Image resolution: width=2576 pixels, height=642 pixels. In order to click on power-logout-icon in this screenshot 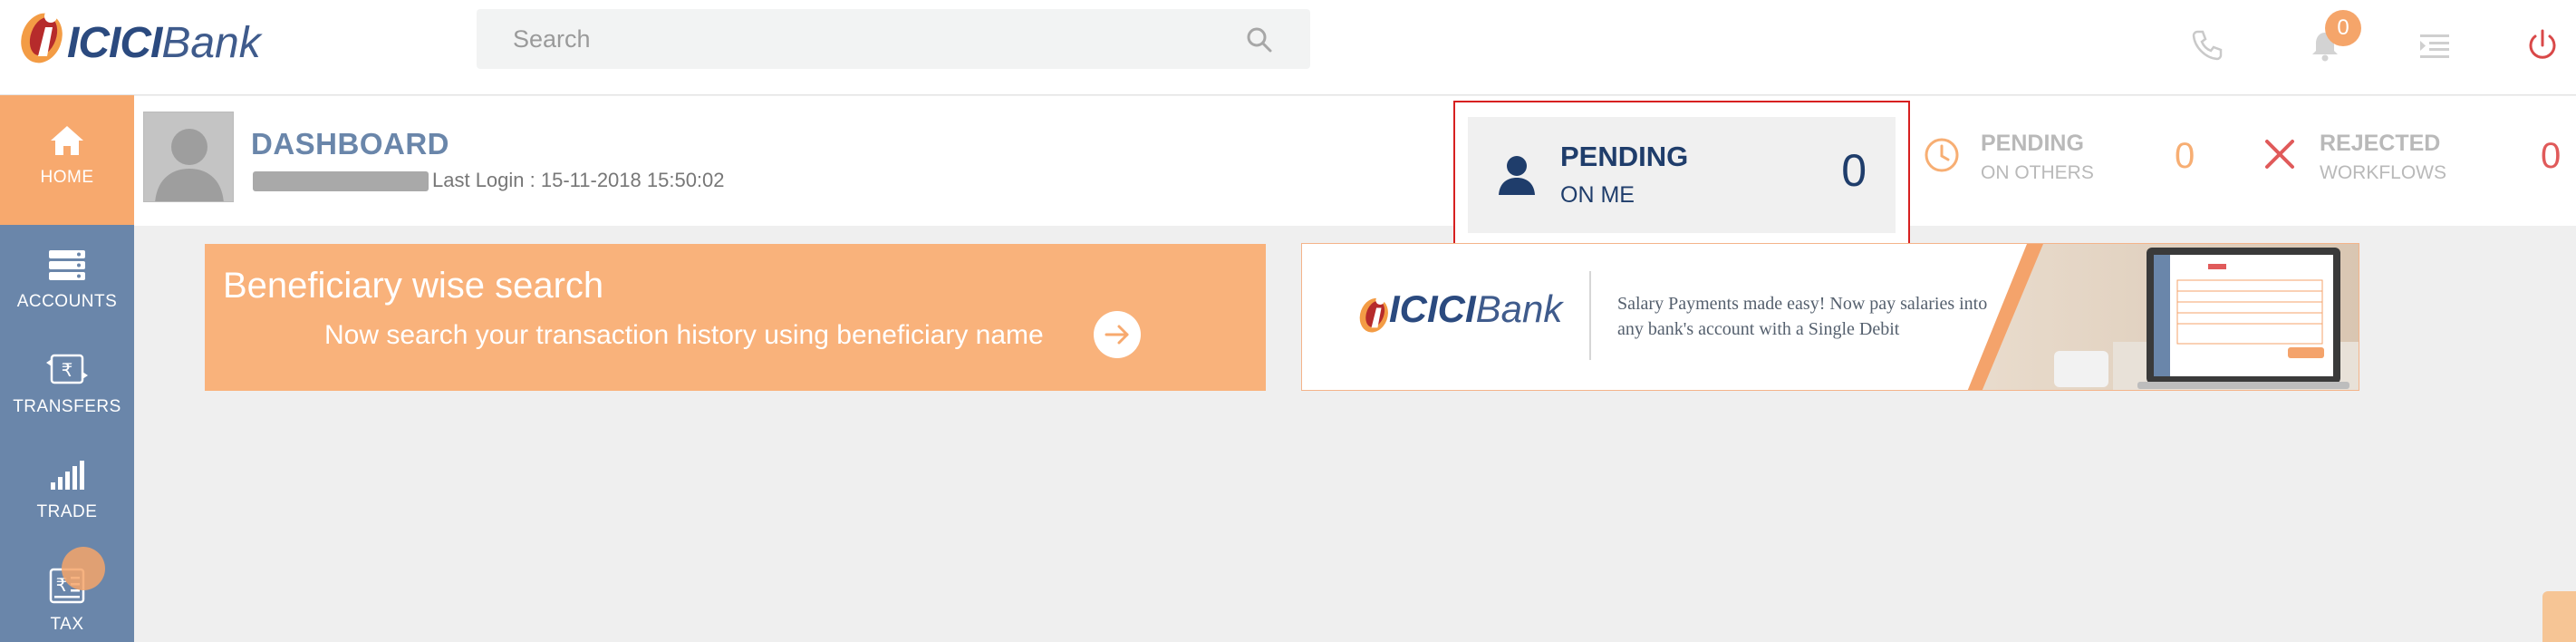, I will do `click(2542, 45)`.